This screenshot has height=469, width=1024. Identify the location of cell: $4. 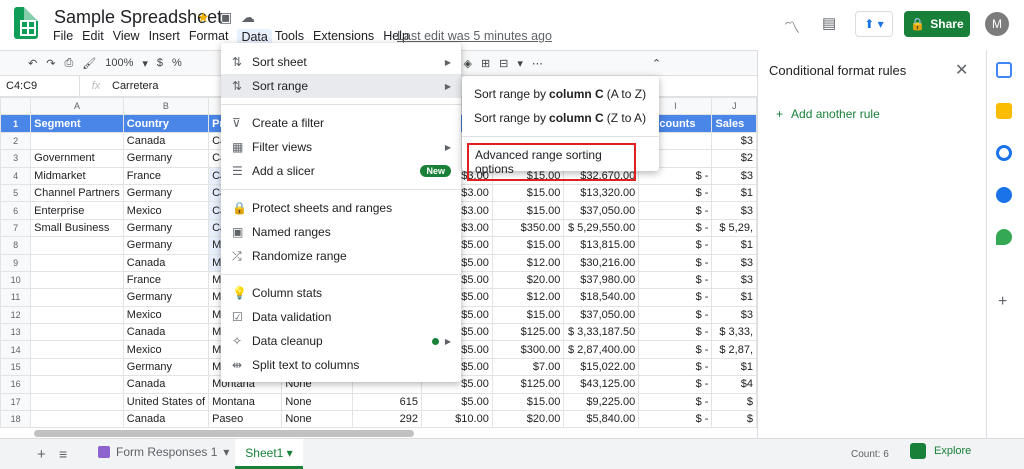
(734, 384).